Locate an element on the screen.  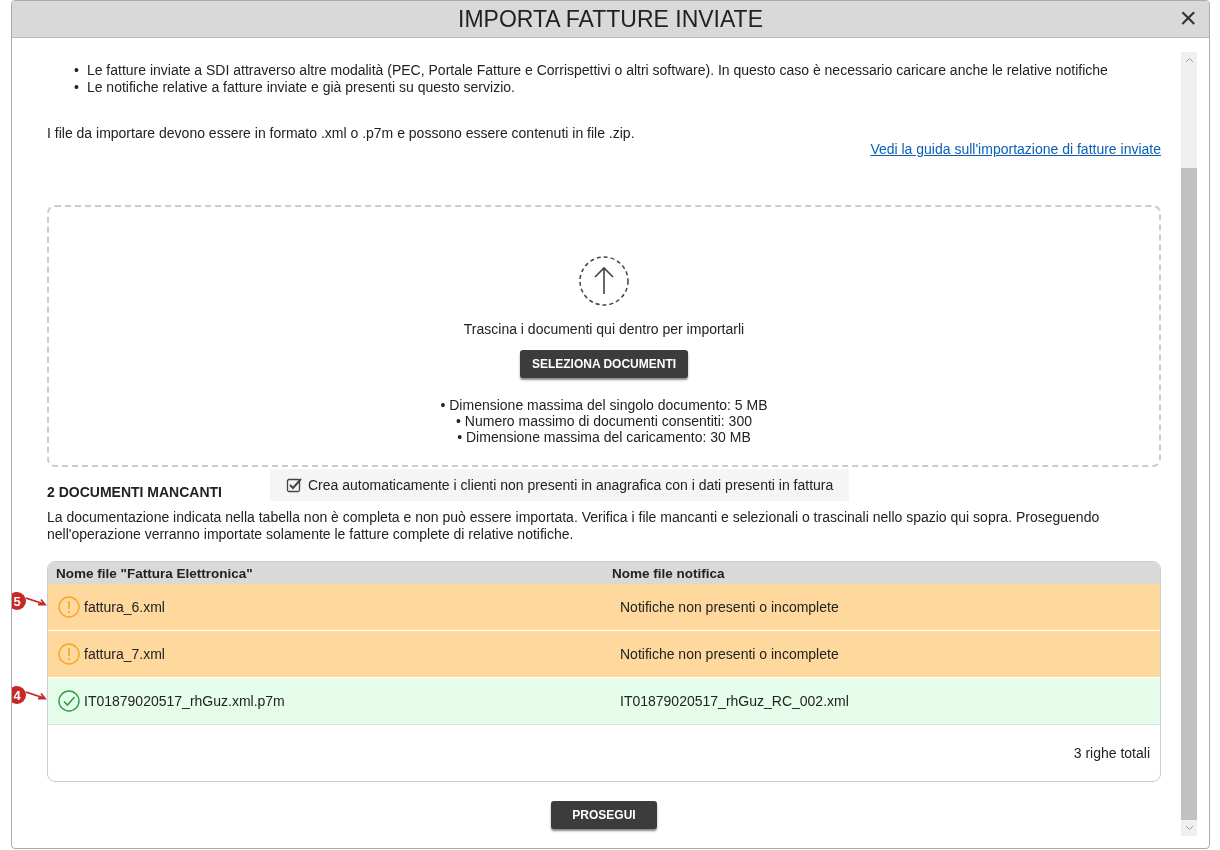
file-name-cell: fattura_7.xml is located at coordinates (124, 654).